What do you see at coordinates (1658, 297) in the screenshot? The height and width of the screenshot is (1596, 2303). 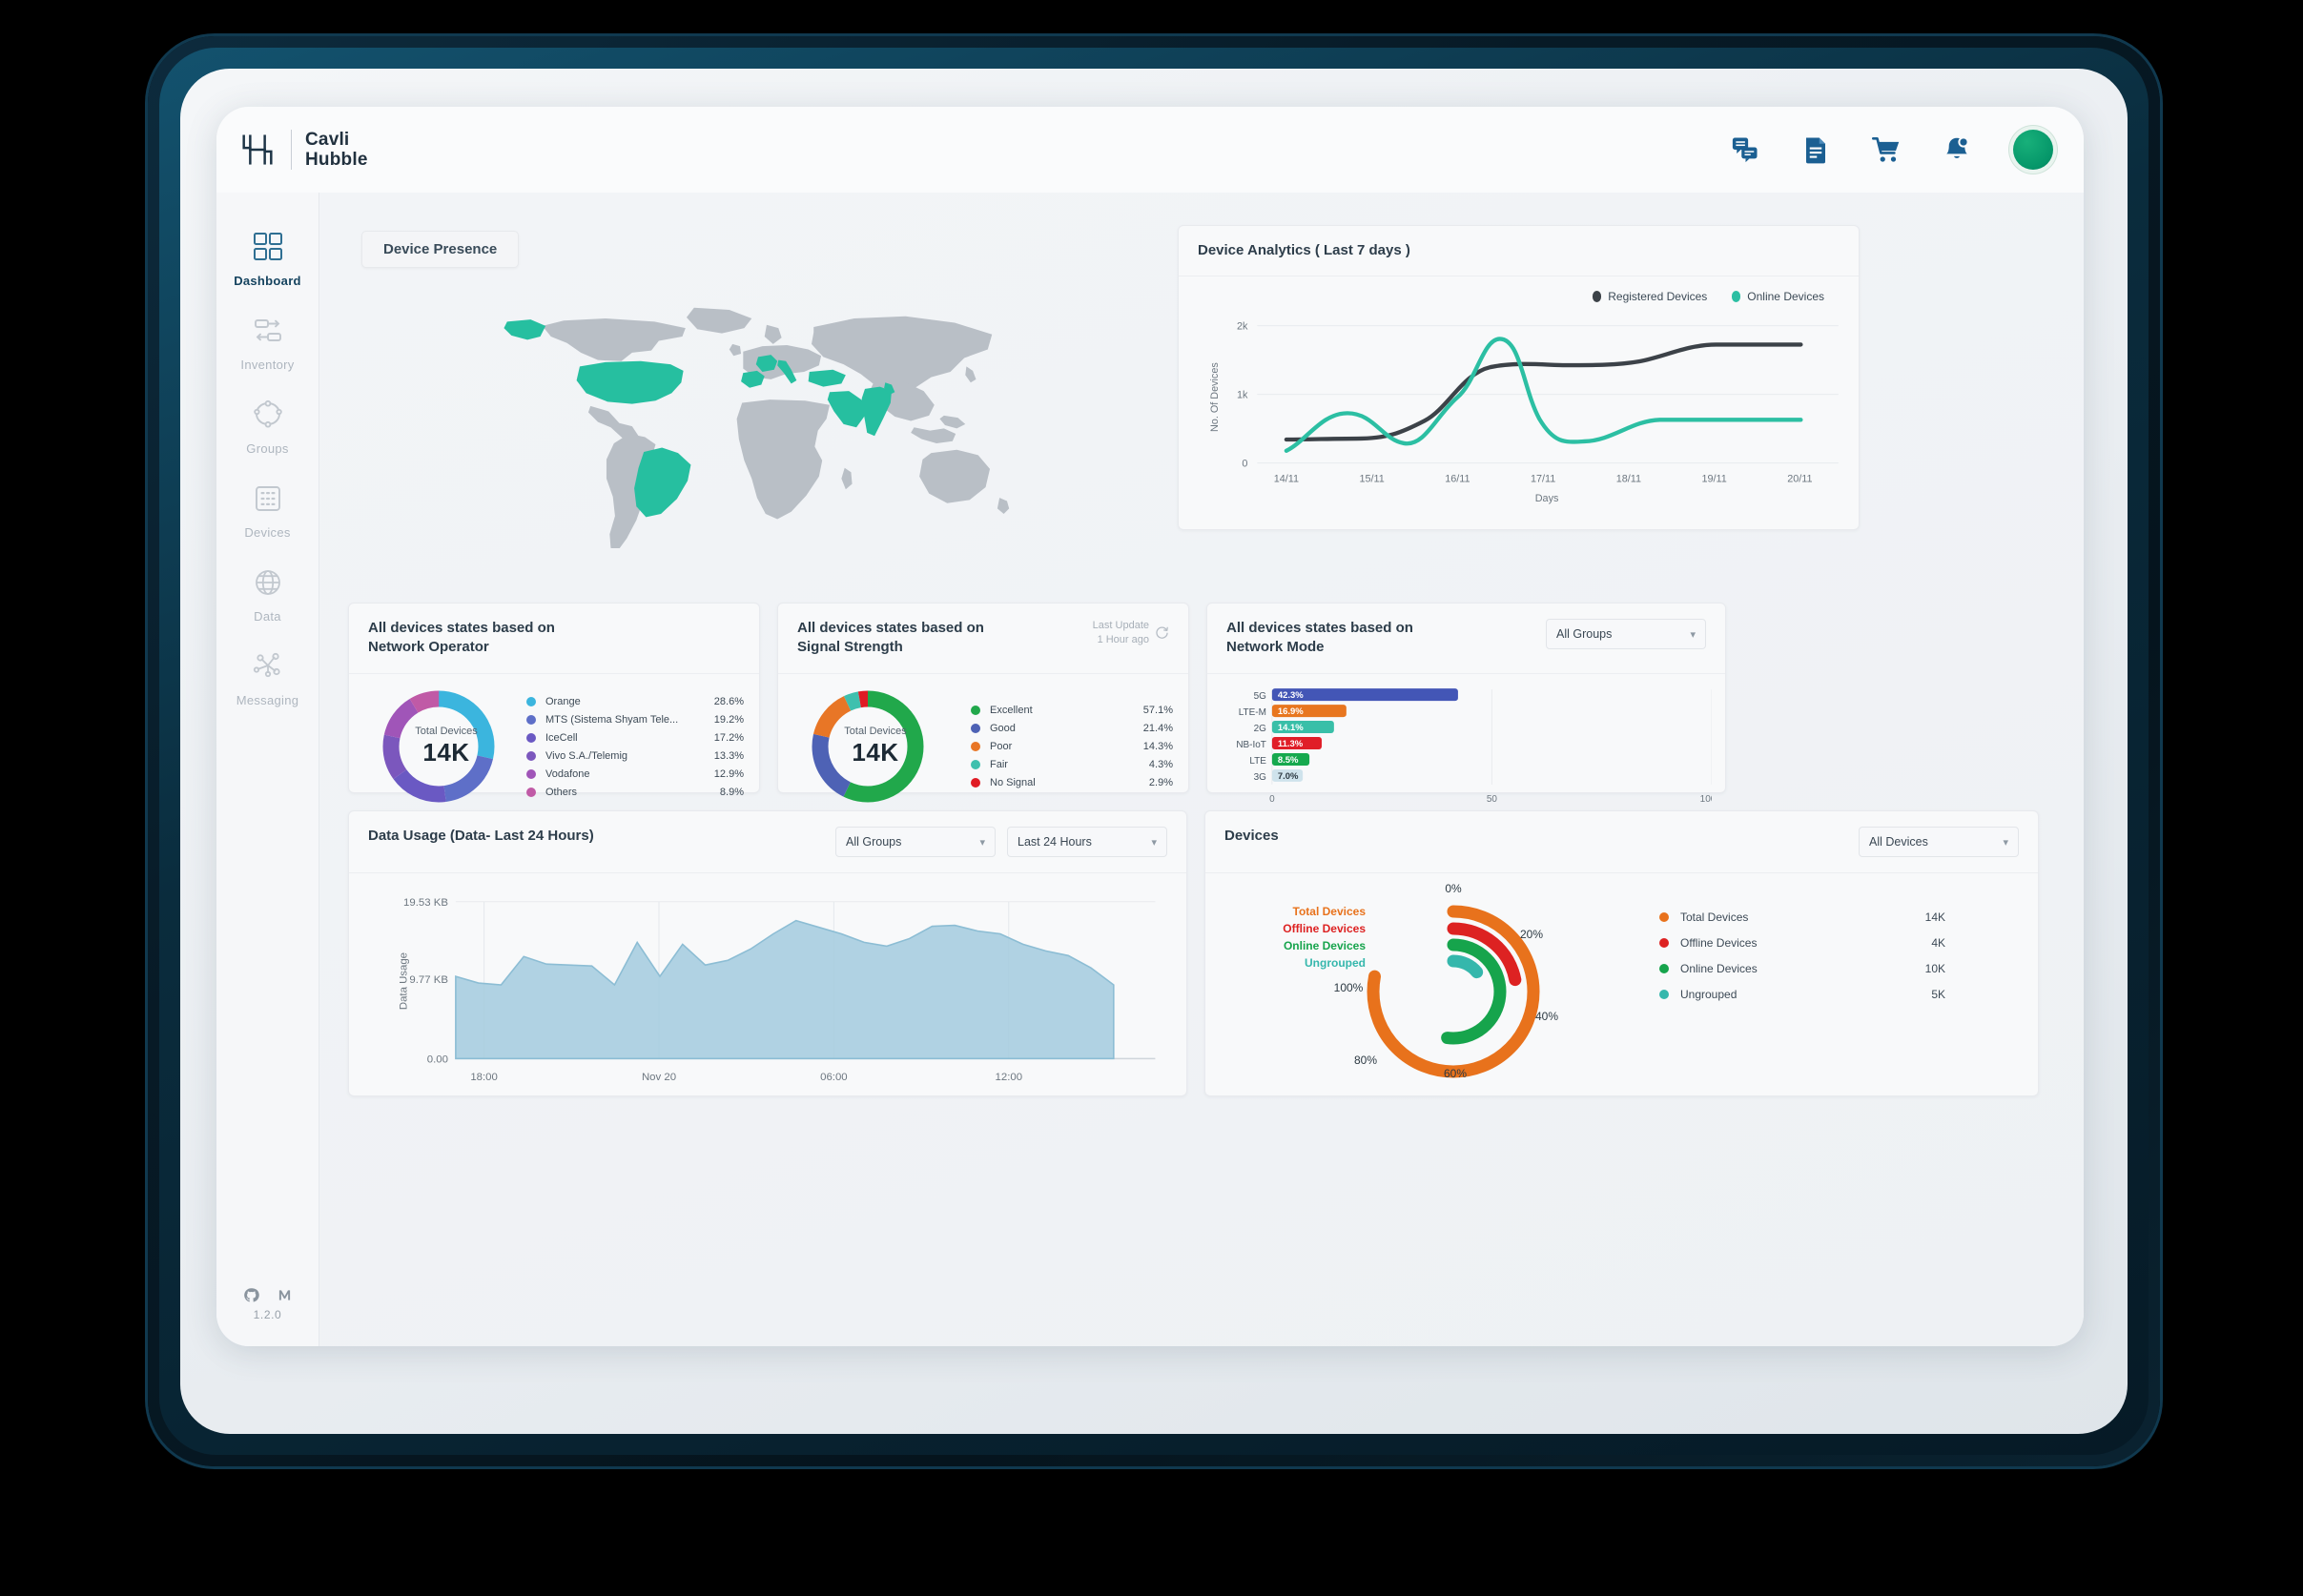 I see `legend-label: Registered Devices` at bounding box center [1658, 297].